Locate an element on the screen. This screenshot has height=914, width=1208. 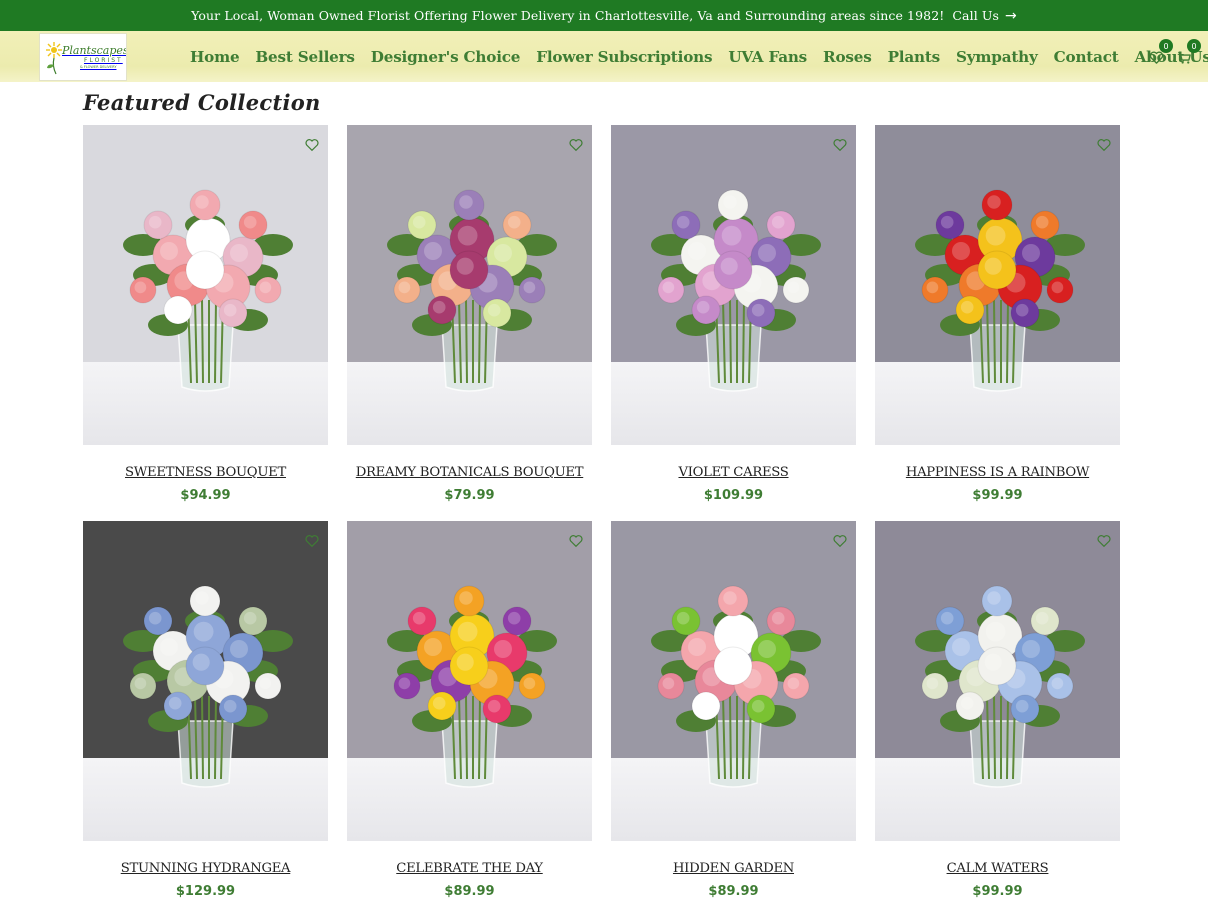
arrow-right-icon: → is located at coordinates (1011, 15).